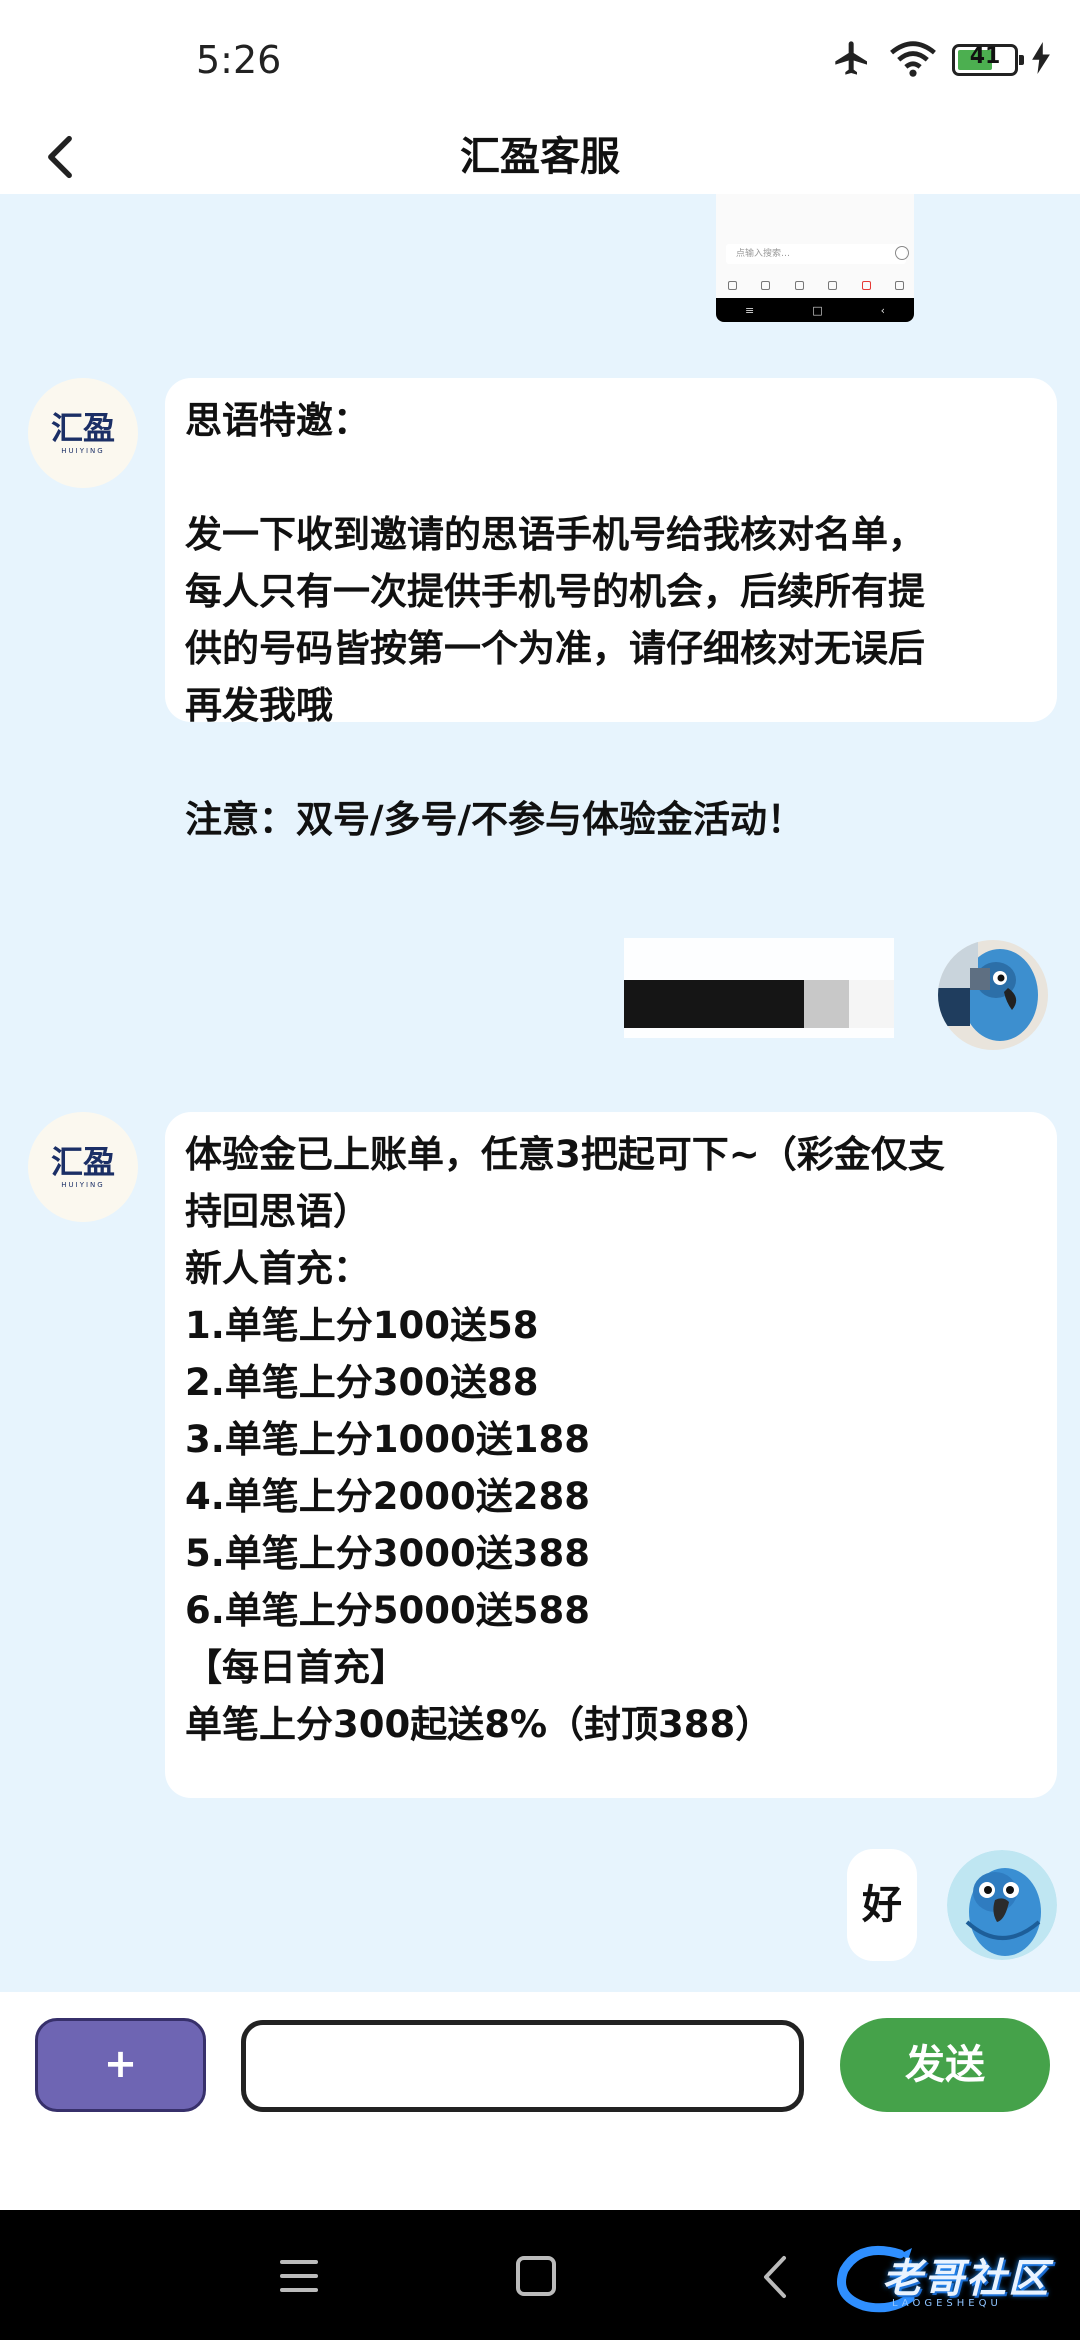  Describe the element at coordinates (540, 60) in the screenshot. I see `status-bar: 5:26 41` at that location.